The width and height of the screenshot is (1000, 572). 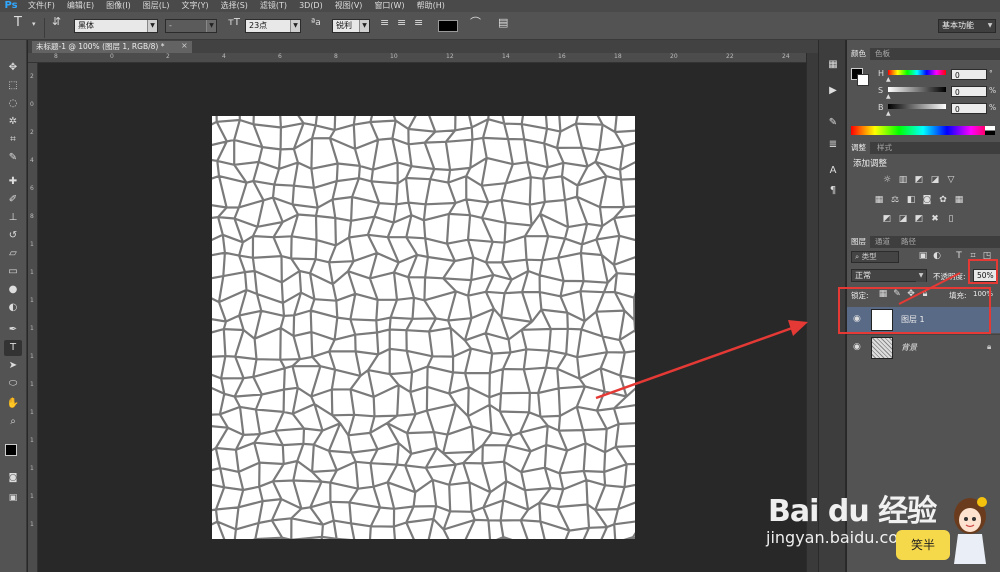 What do you see at coordinates (929, 288) in the screenshot?
I see `annotation-pointer-line` at bounding box center [929, 288].